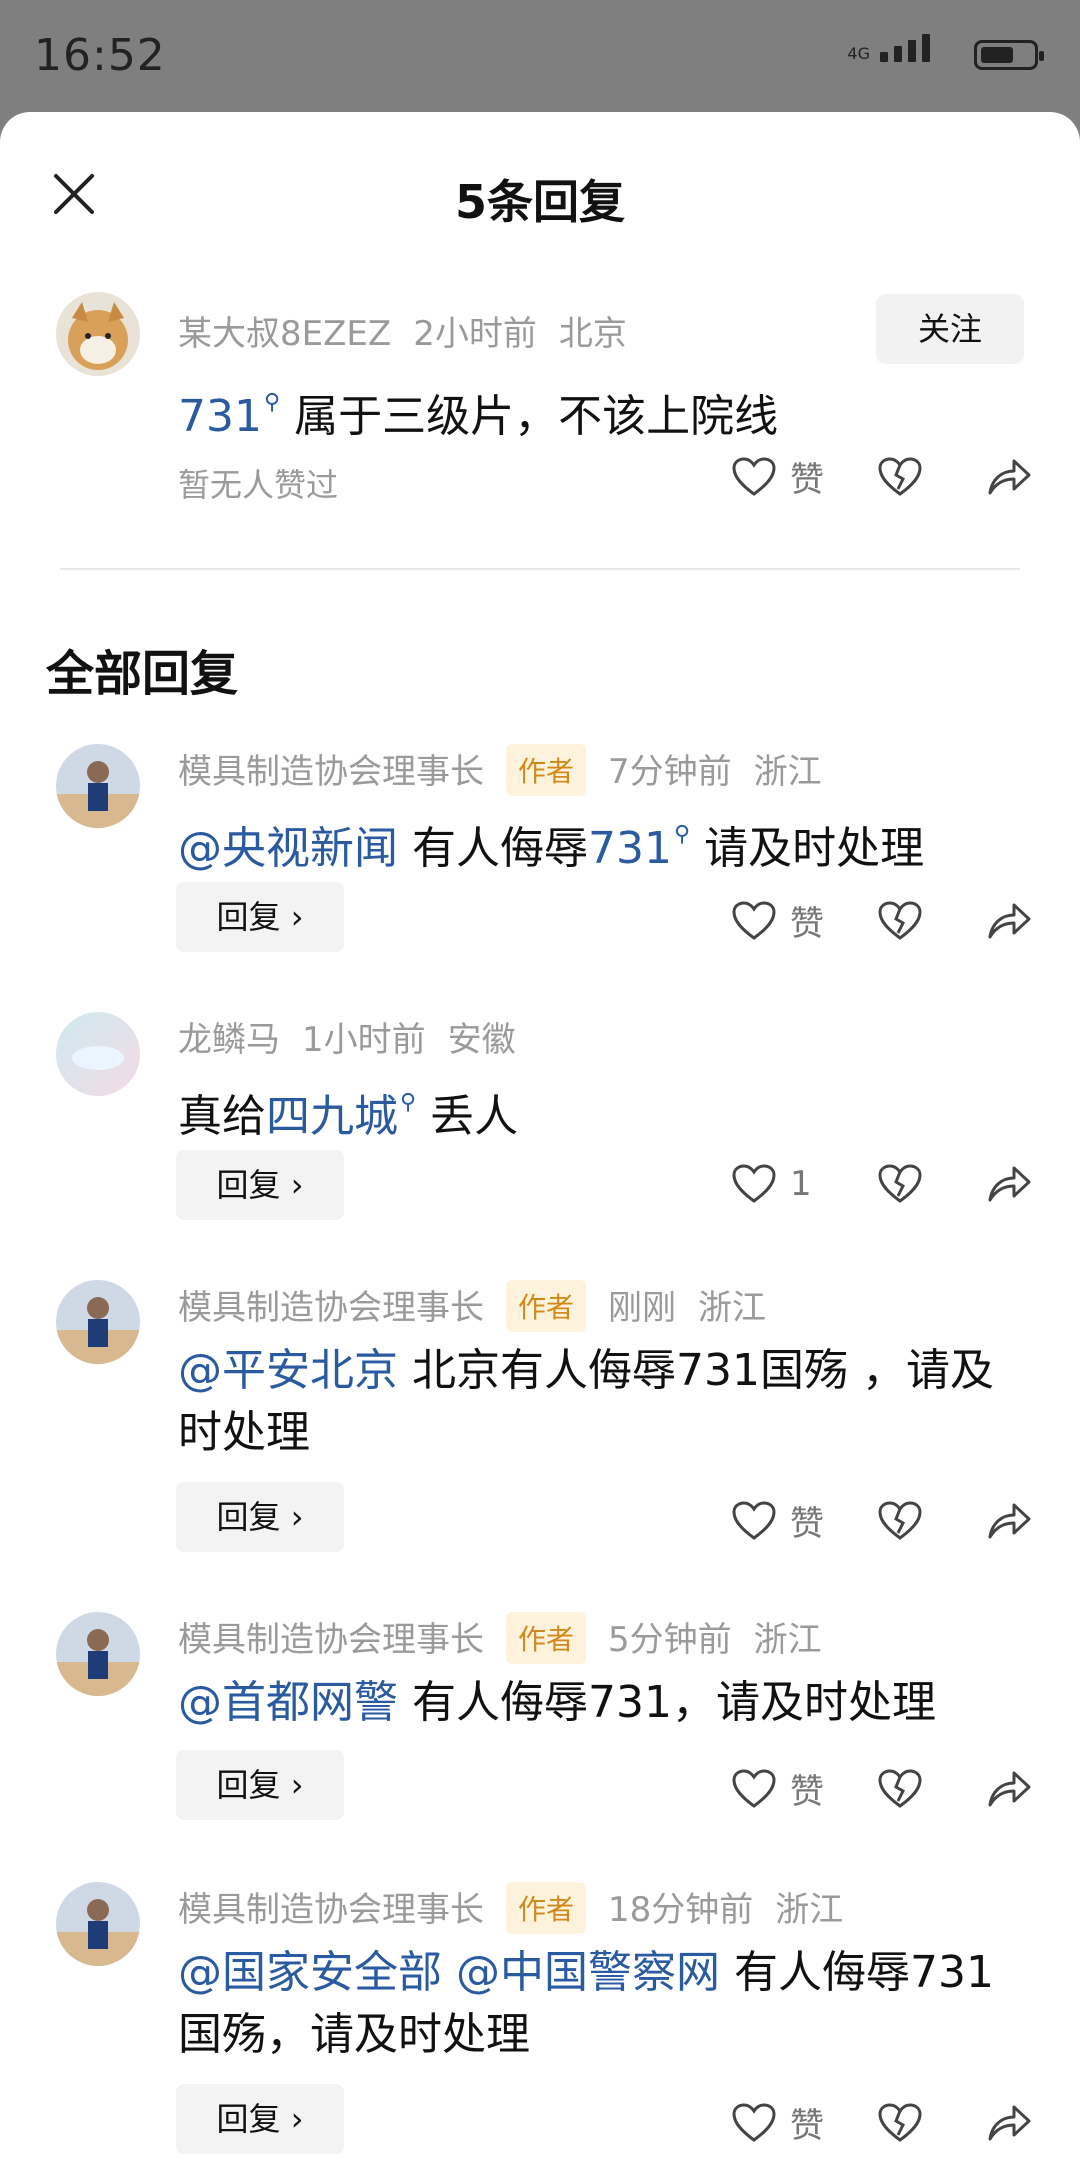  I want to click on topic-link: 四九城⚲, so click(341, 1116).